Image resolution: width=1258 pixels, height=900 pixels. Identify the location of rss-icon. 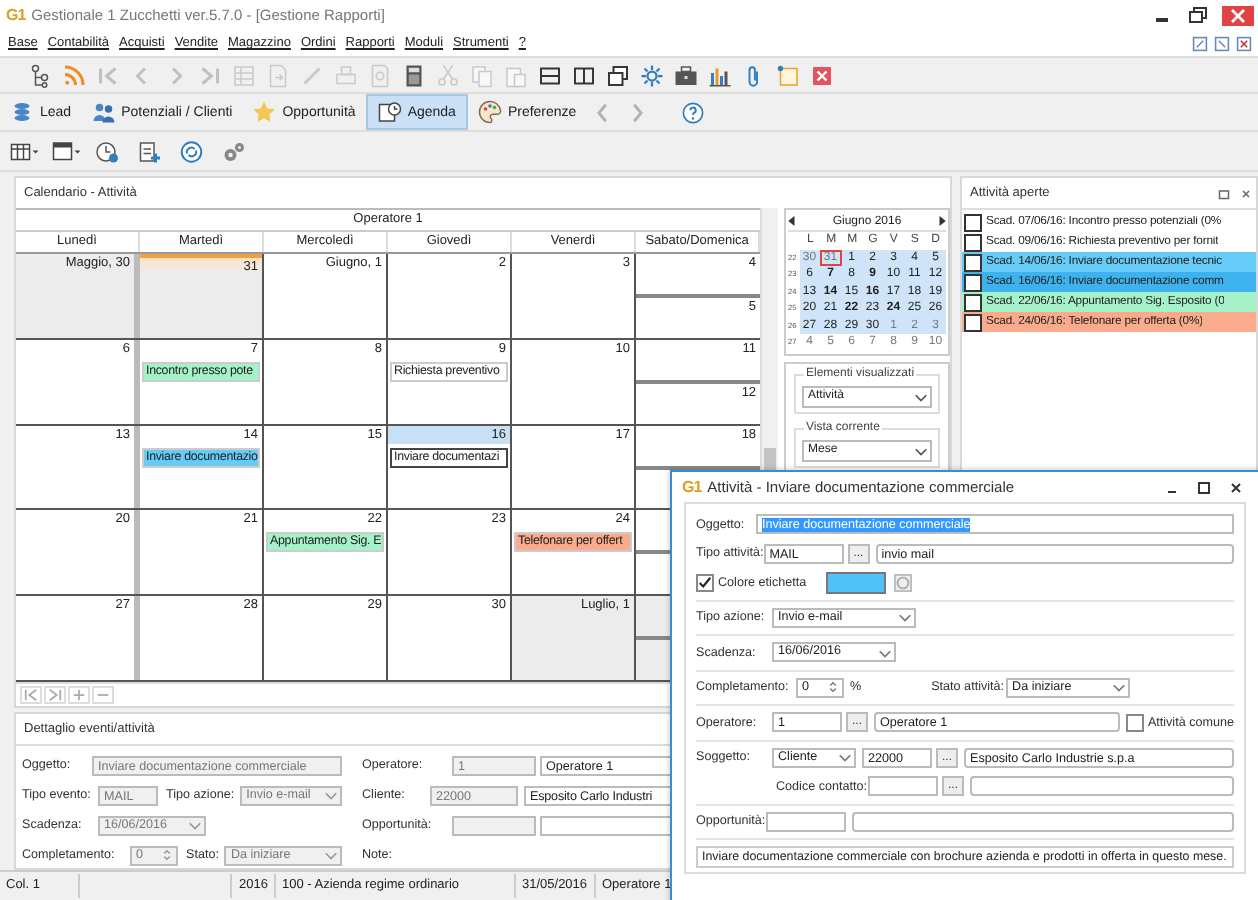
(74, 75).